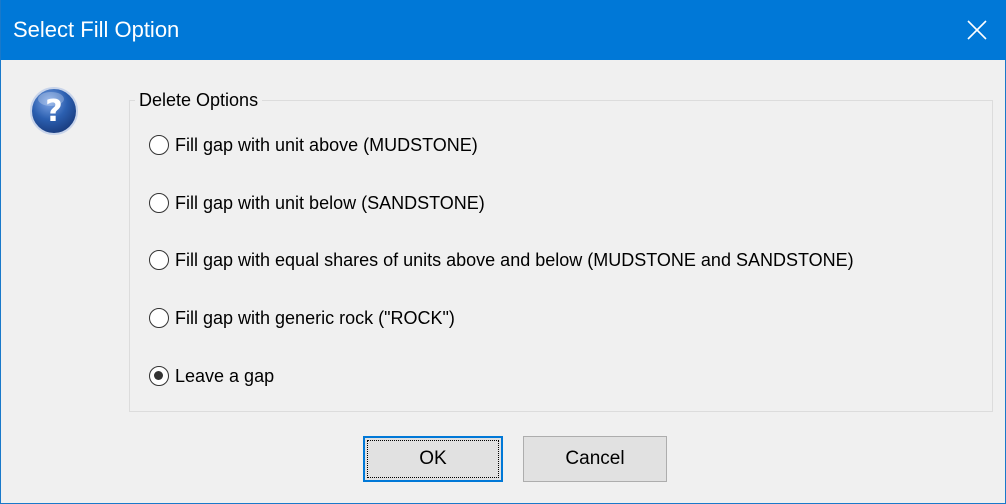 This screenshot has height=504, width=1006. Describe the element at coordinates (326, 144) in the screenshot. I see `radio-label: Fill gap with unit above (MUDSTONE)` at that location.